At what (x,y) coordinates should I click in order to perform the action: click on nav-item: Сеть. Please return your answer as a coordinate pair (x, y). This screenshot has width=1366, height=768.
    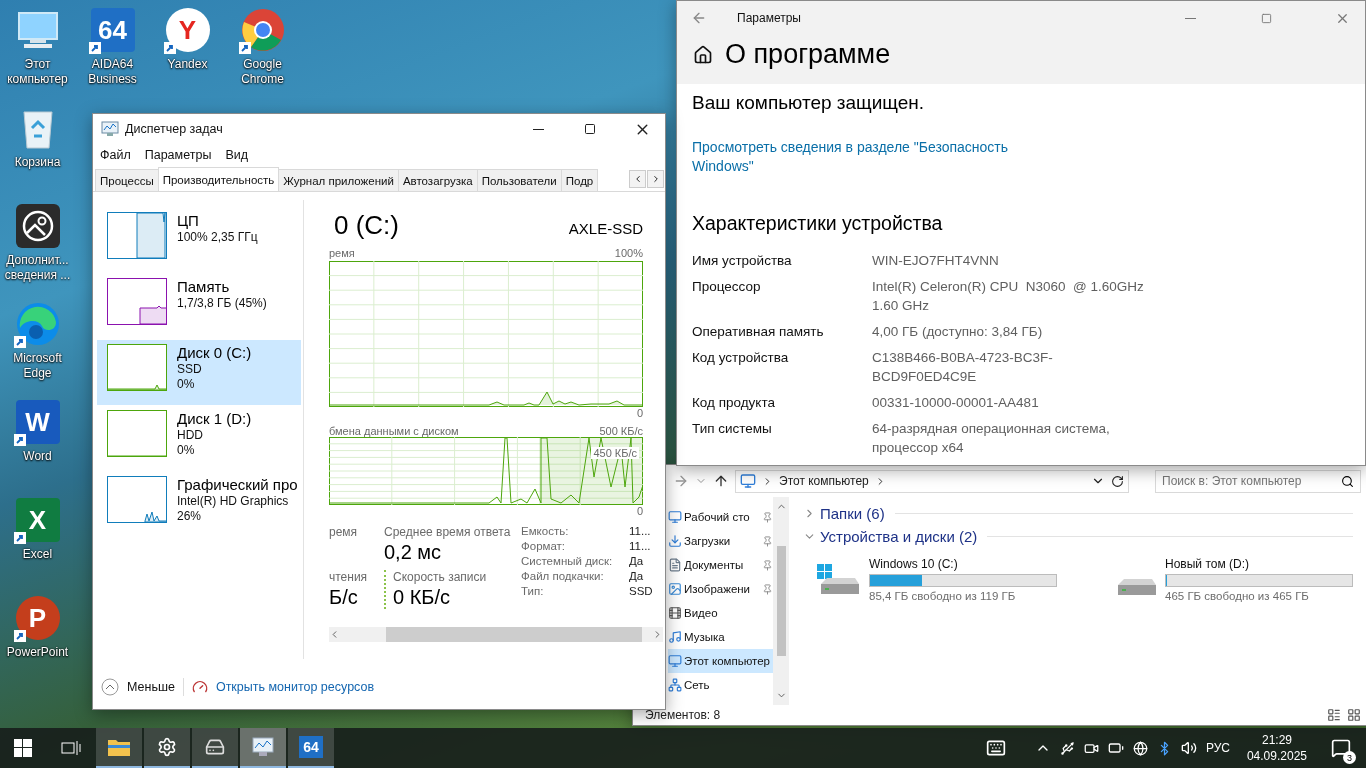
    Looking at the image, I should click on (720, 685).